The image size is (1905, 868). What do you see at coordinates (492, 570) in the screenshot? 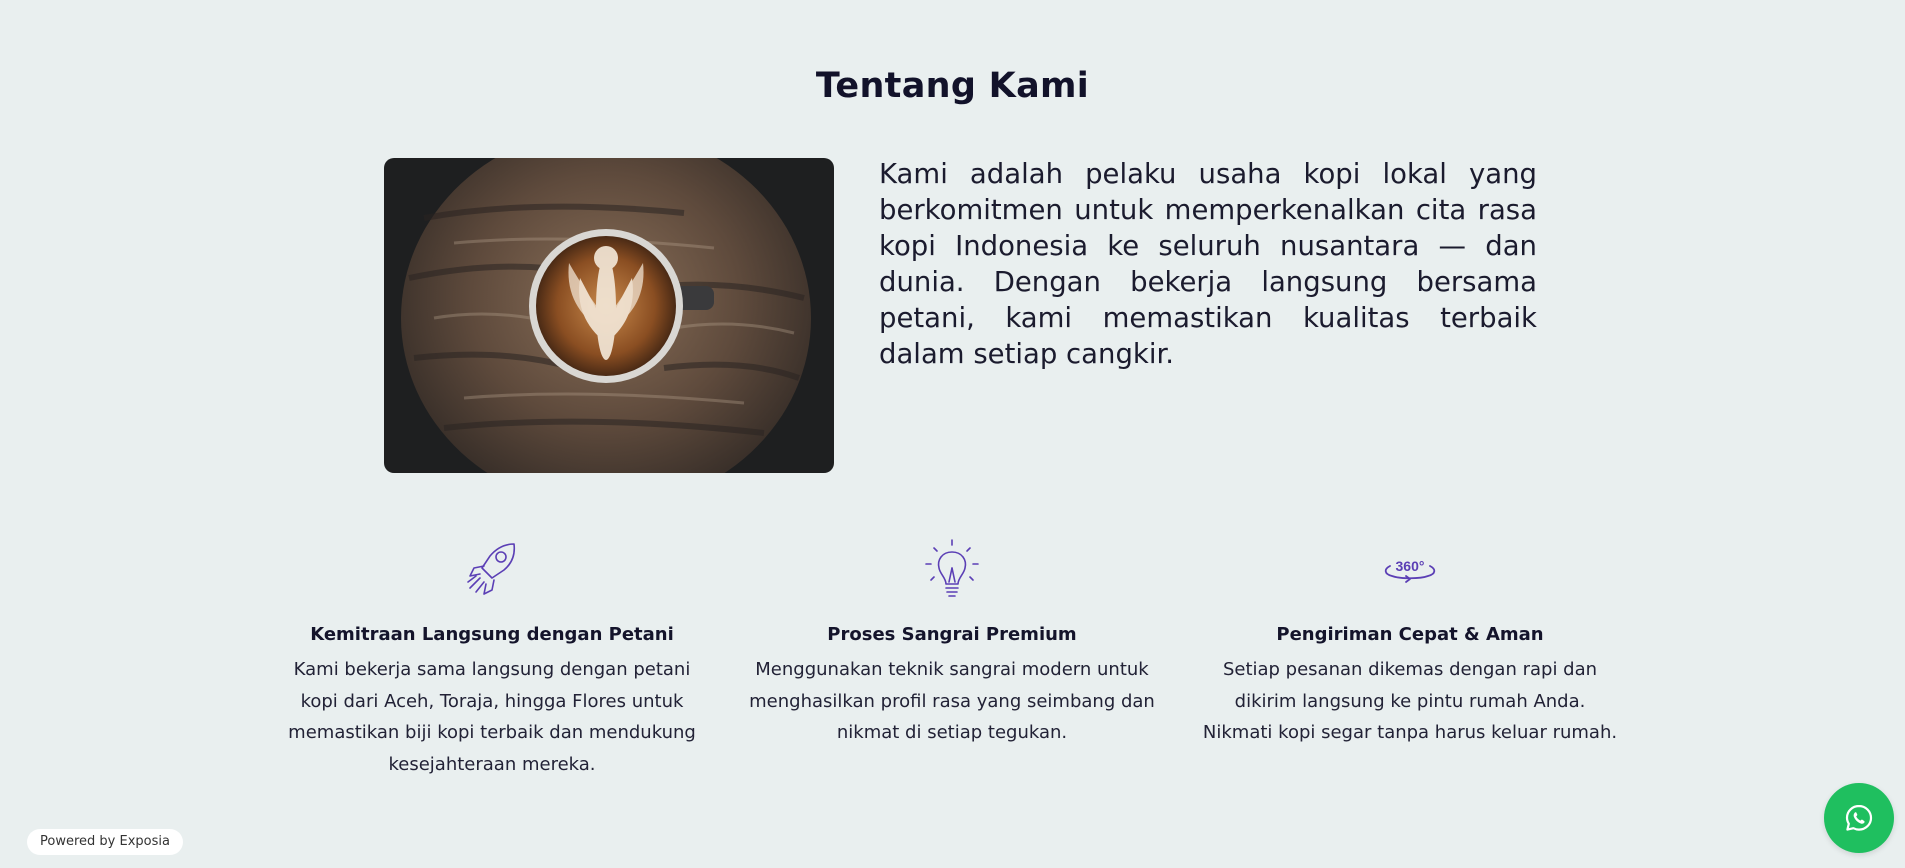
I see `rocket-icon` at bounding box center [492, 570].